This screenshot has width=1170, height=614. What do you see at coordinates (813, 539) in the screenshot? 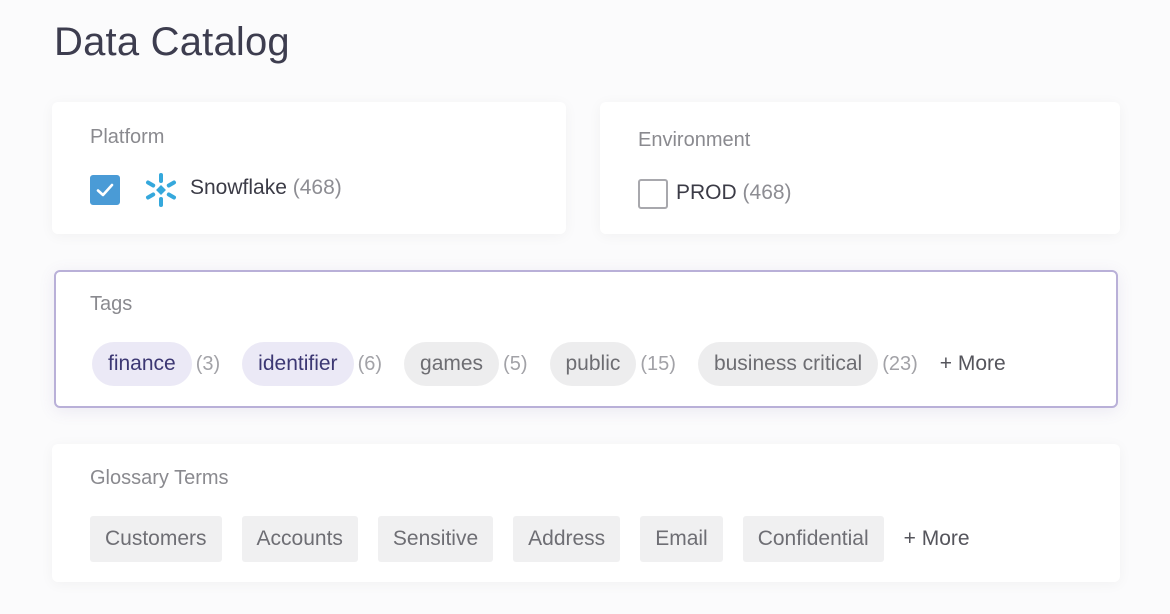
I see `glossary-term-confidential: Confidential` at bounding box center [813, 539].